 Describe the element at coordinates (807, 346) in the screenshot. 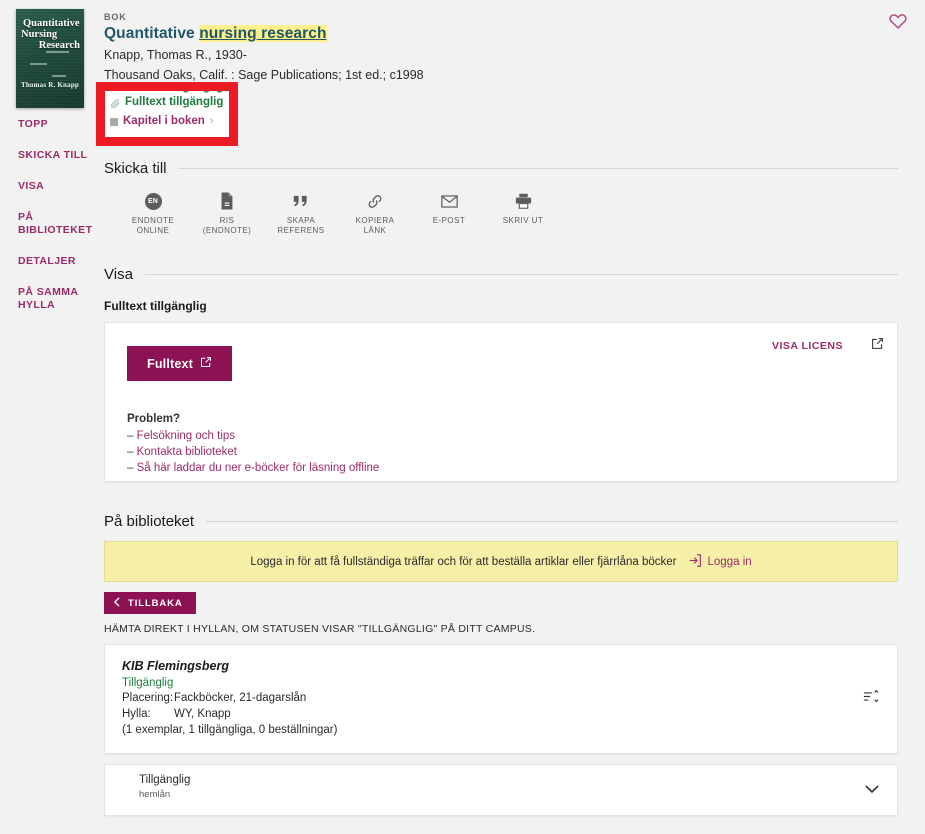

I see `view-license-label: VISA LICENS` at that location.